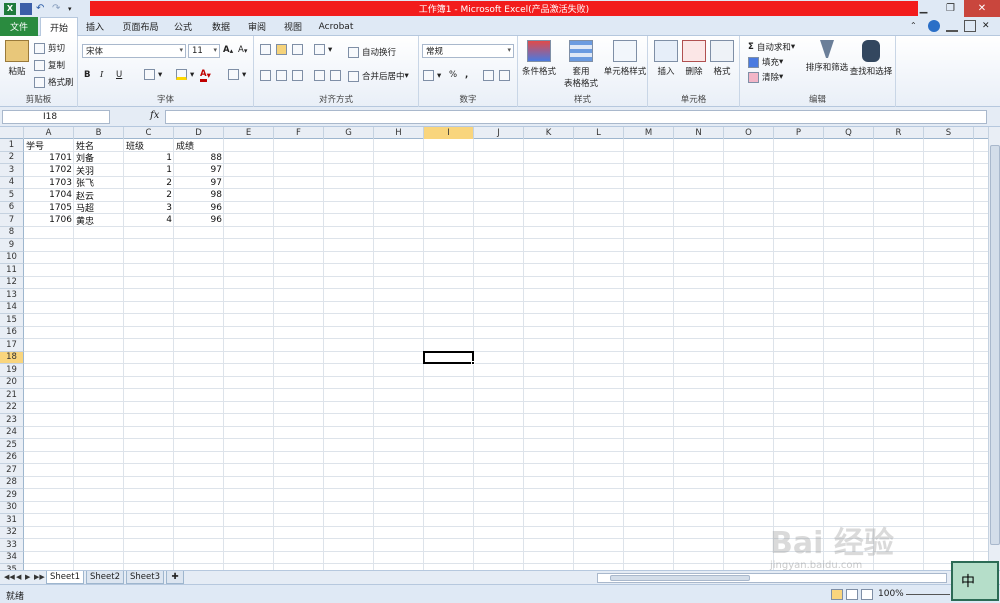  What do you see at coordinates (994, 348) in the screenshot?
I see `vertical-scrollbar` at bounding box center [994, 348].